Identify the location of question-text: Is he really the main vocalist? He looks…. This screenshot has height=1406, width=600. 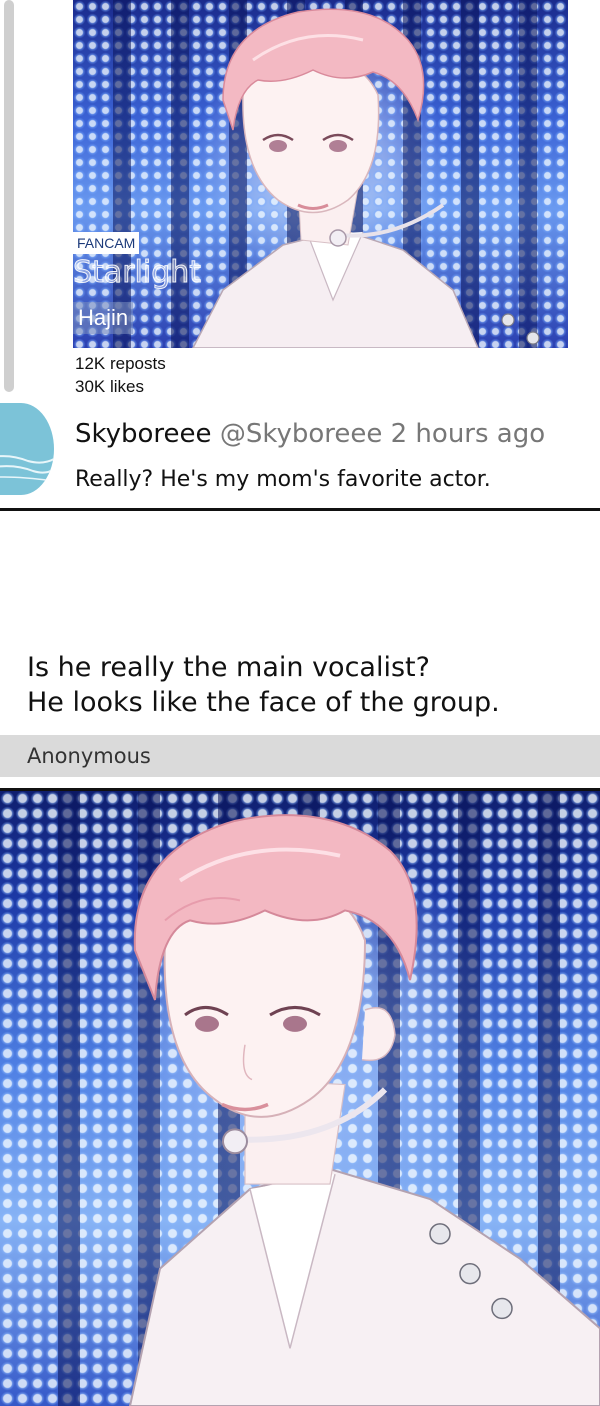
(263, 685).